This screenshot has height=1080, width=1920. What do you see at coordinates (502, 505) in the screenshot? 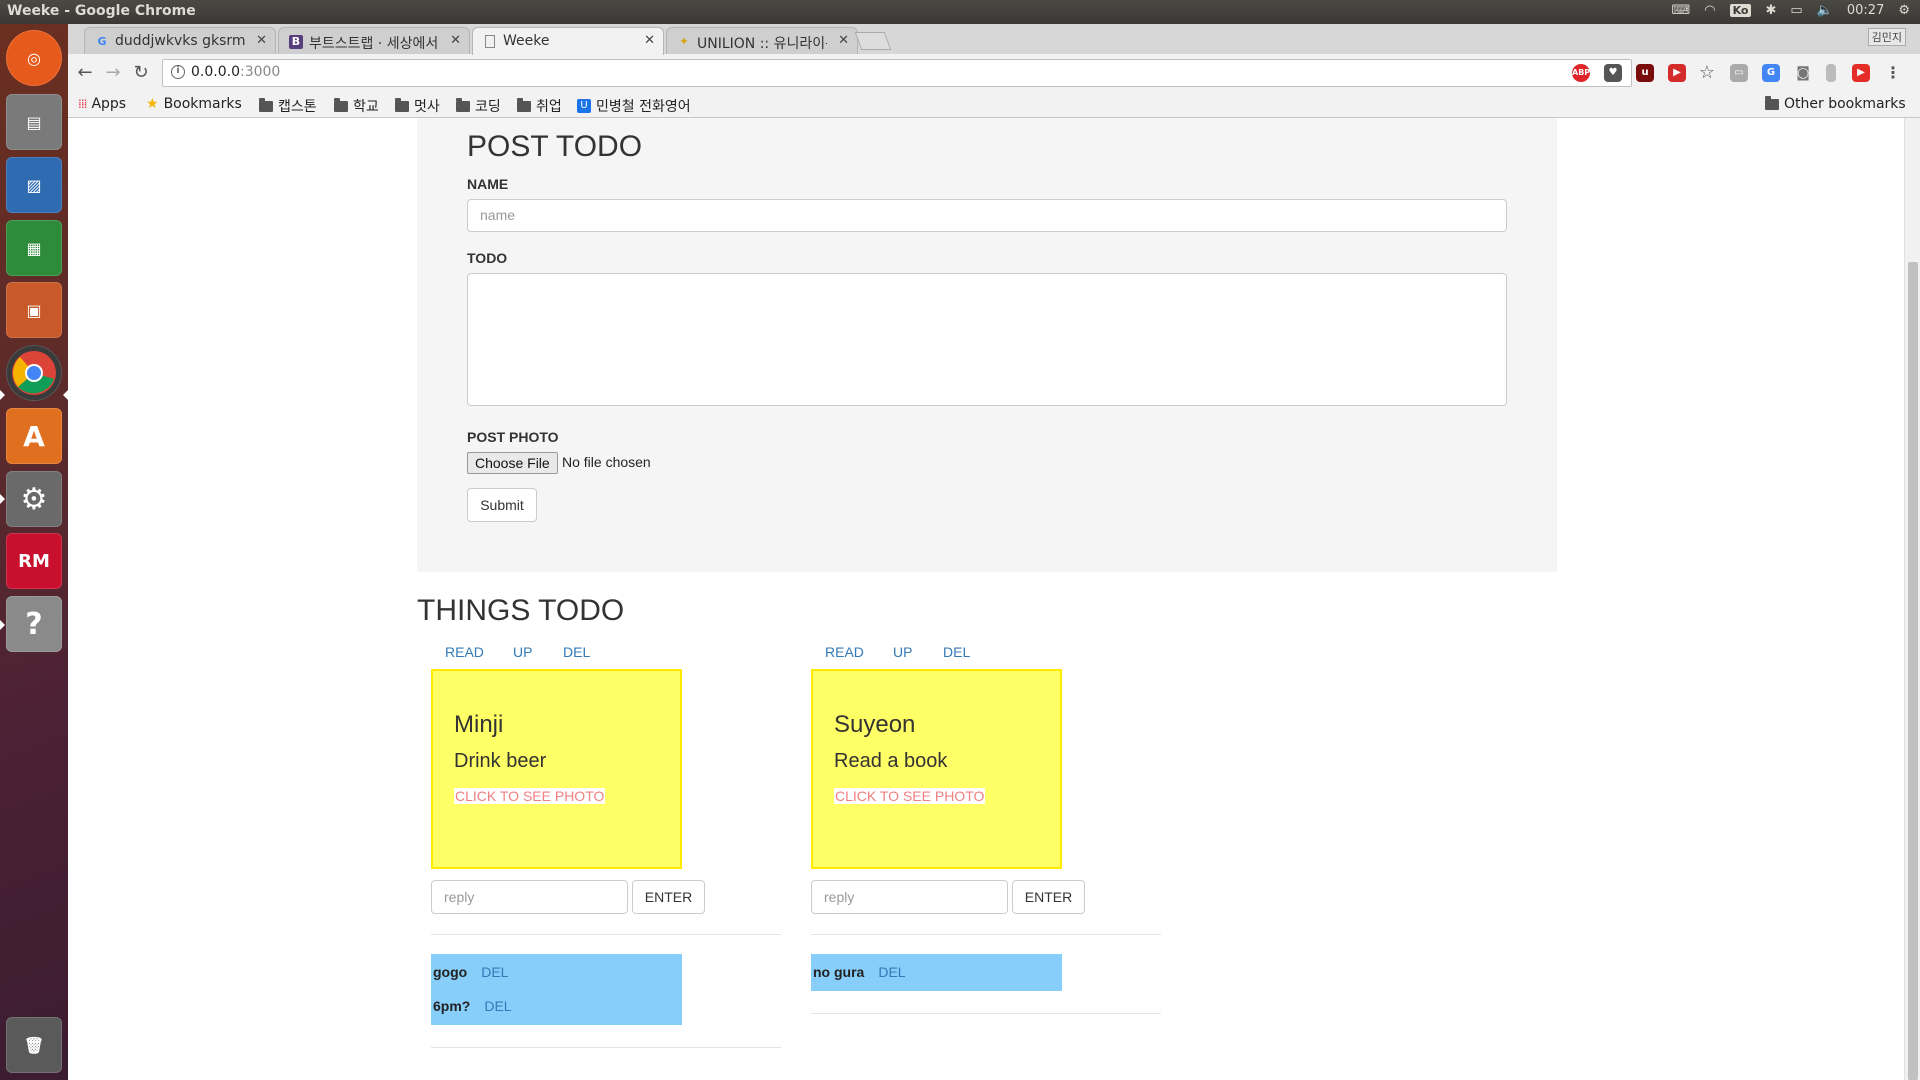
I see `submit-button: Submit` at bounding box center [502, 505].